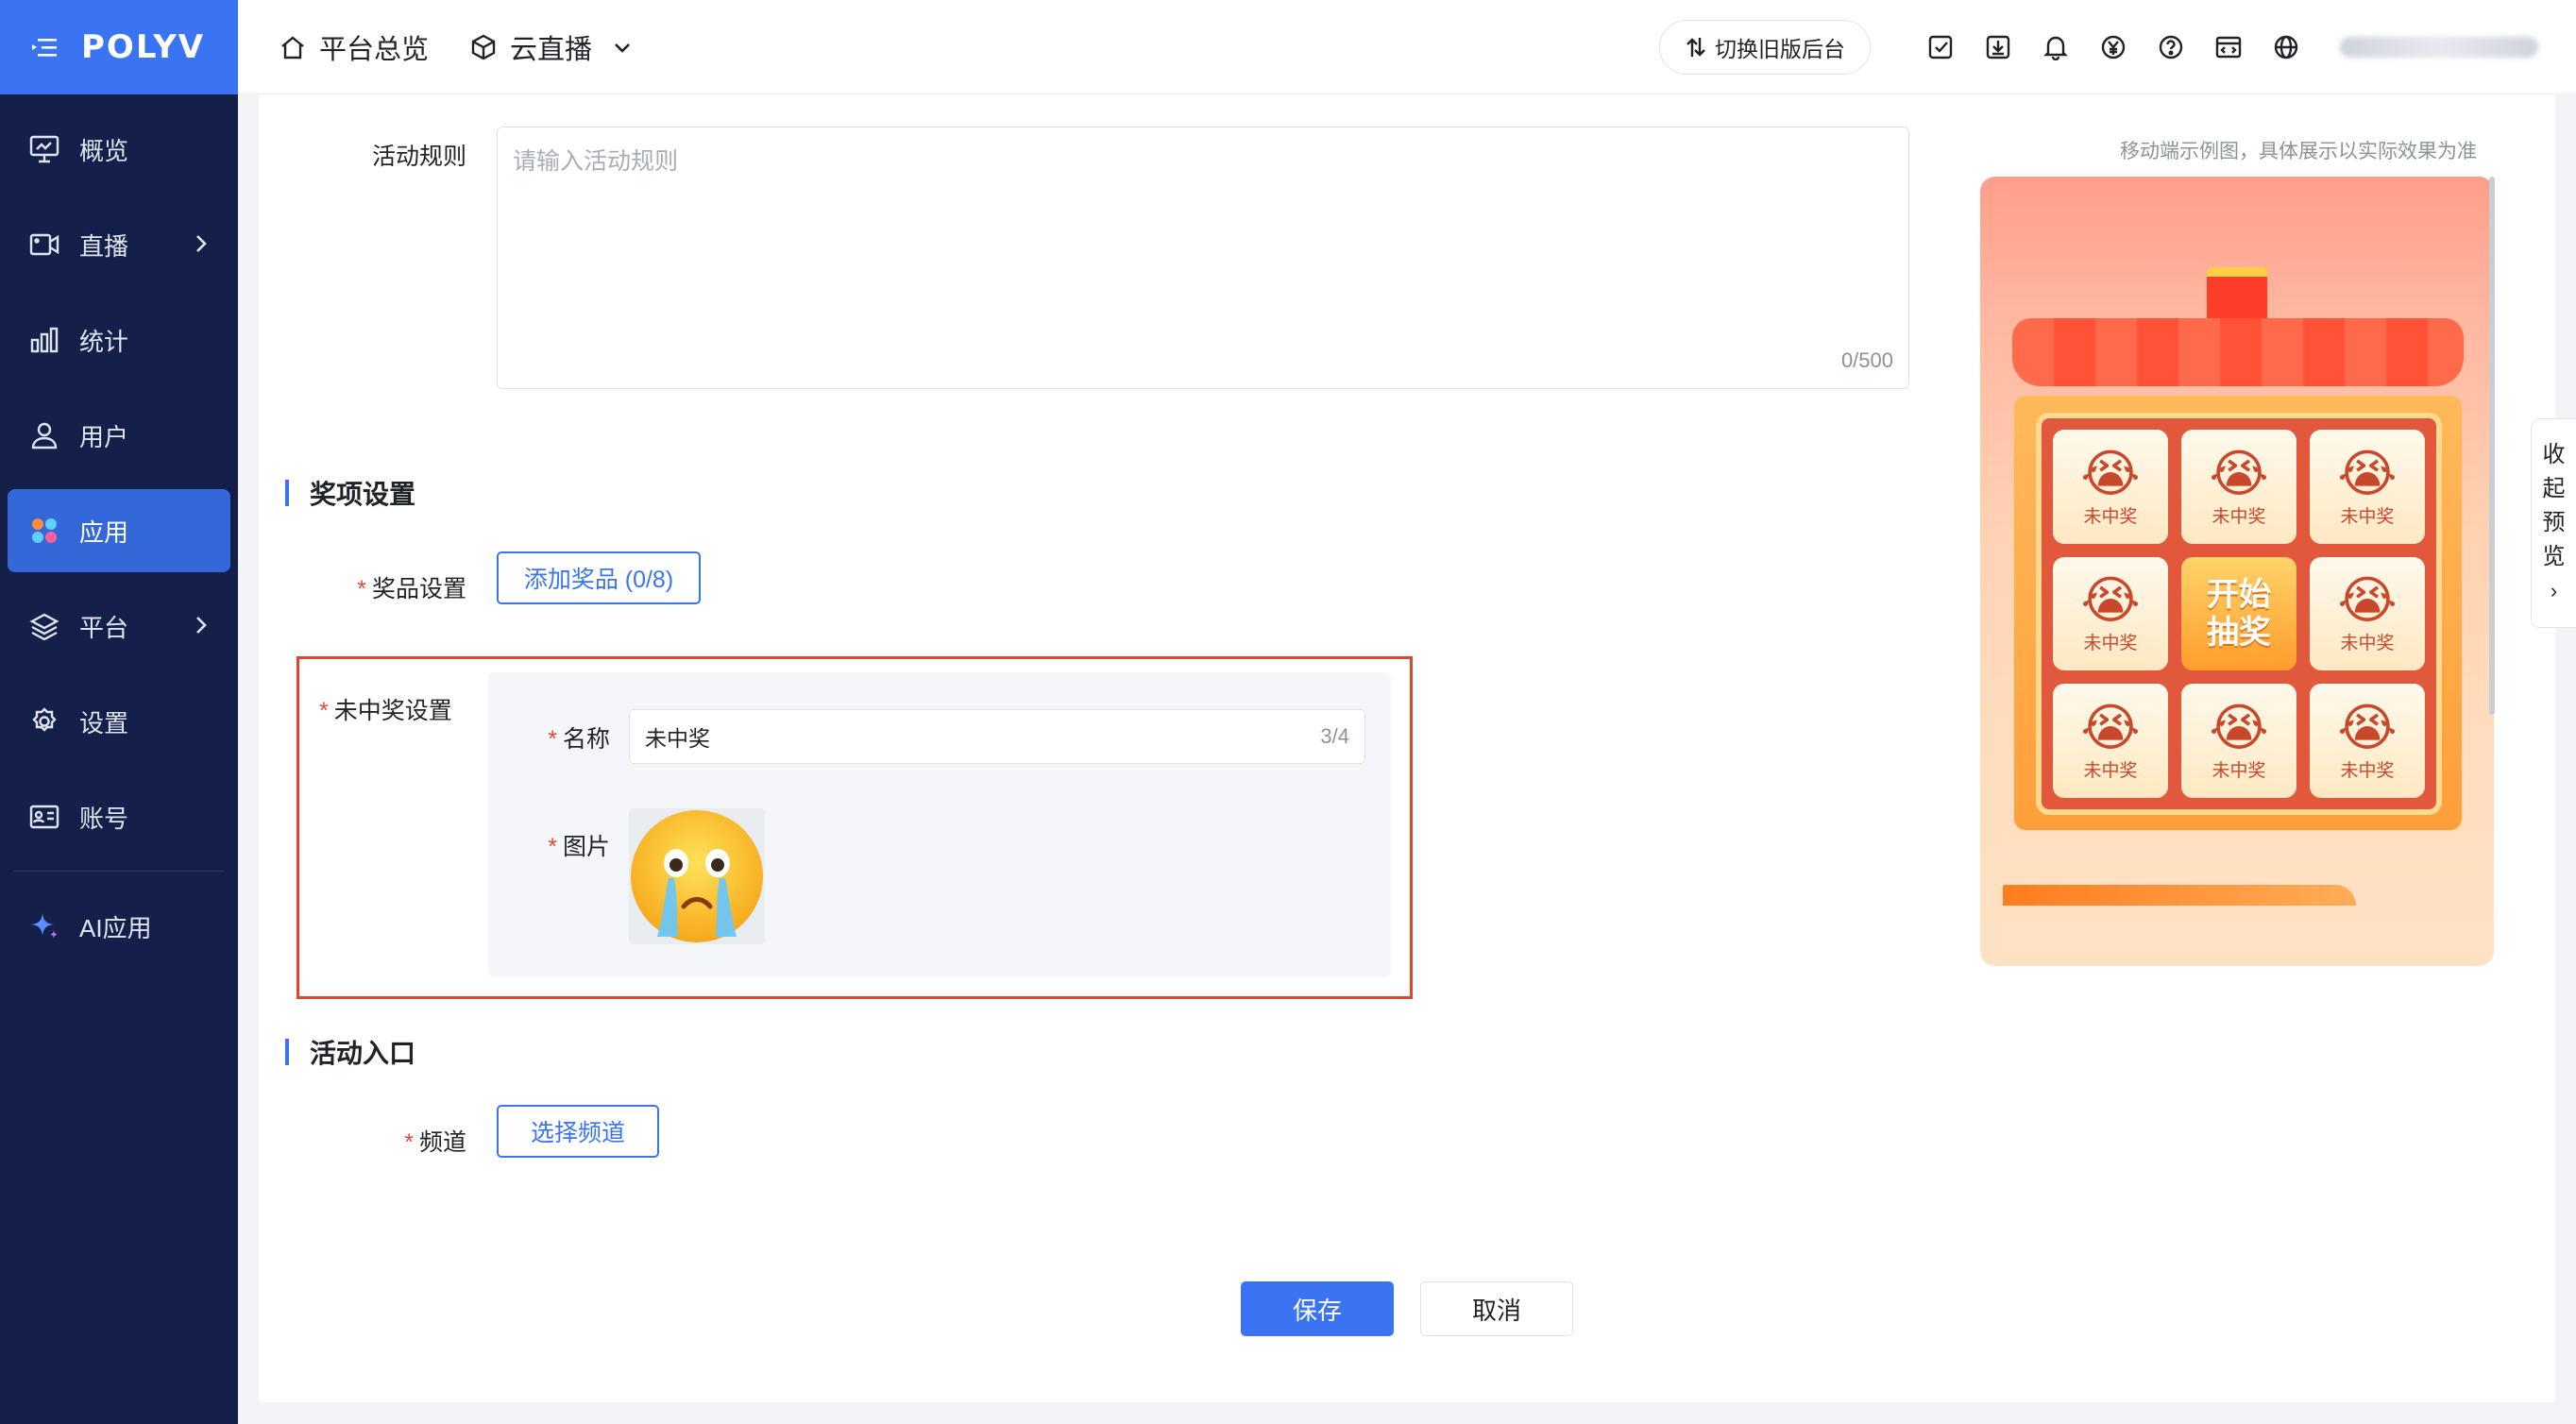  Describe the element at coordinates (1203, 258) in the screenshot. I see `rules-textarea: 请输入活动规则 0/500` at that location.